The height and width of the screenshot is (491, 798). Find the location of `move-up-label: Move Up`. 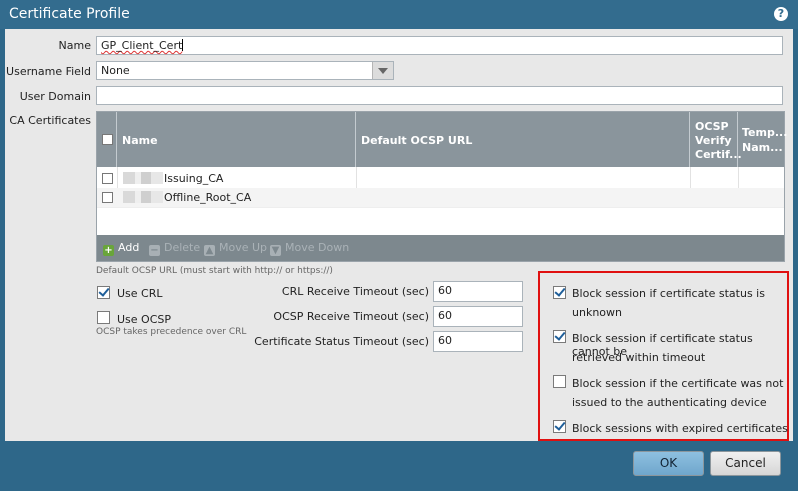

move-up-label: Move Up is located at coordinates (243, 247).